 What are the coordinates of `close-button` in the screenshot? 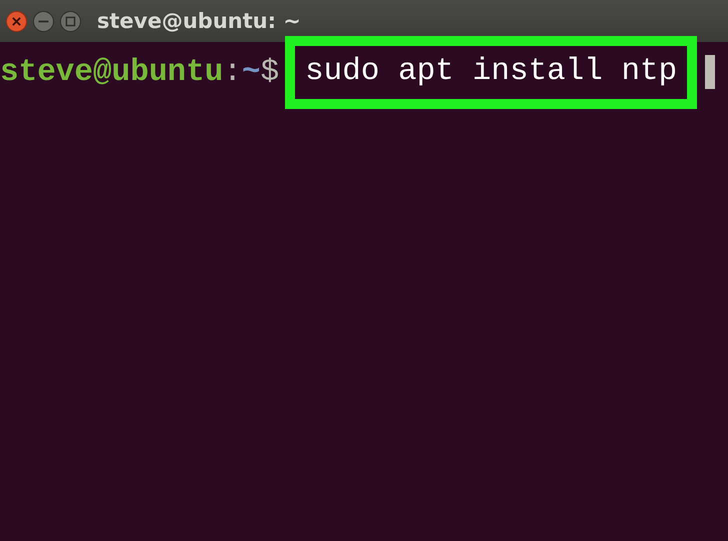 It's located at (16, 21).